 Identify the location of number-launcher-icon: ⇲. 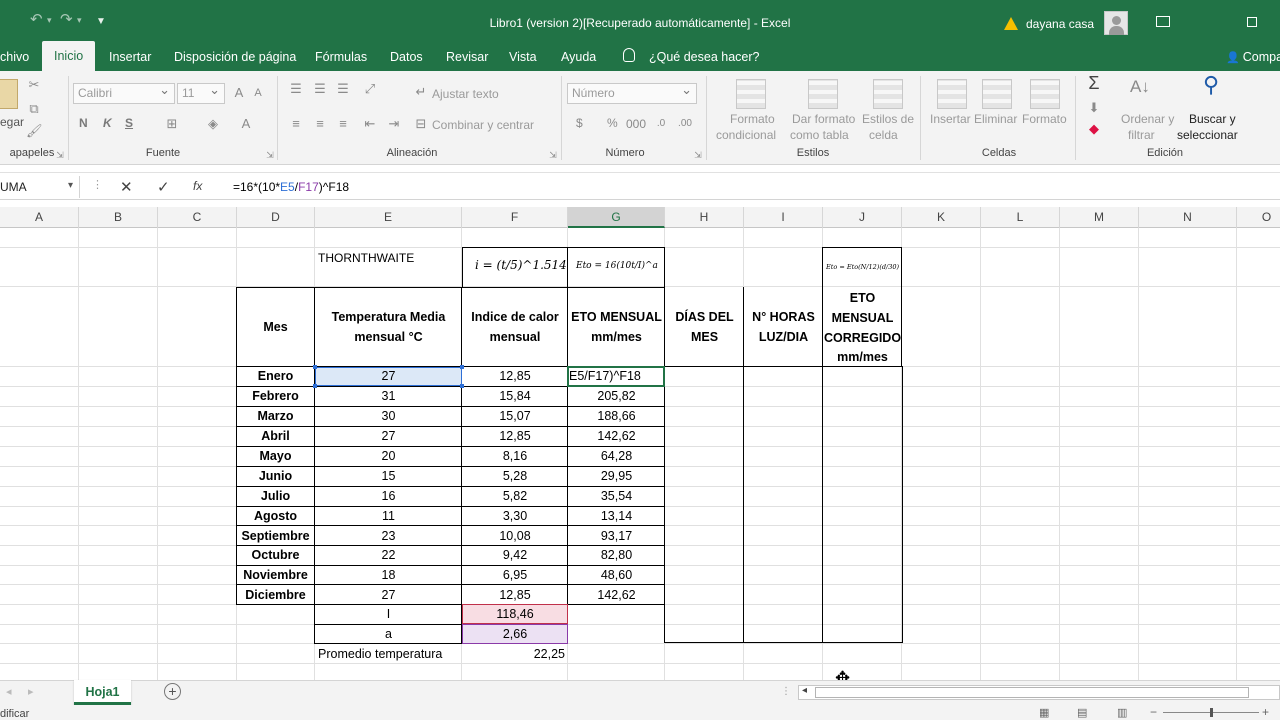
(698, 155).